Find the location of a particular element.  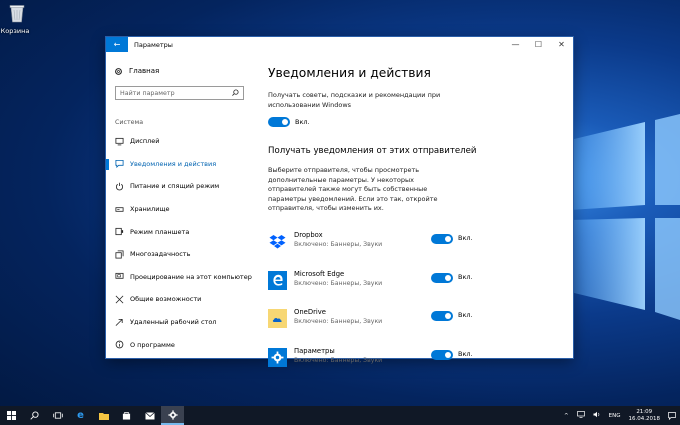

sidebar-item-label: Общие возможности is located at coordinates (166, 299).